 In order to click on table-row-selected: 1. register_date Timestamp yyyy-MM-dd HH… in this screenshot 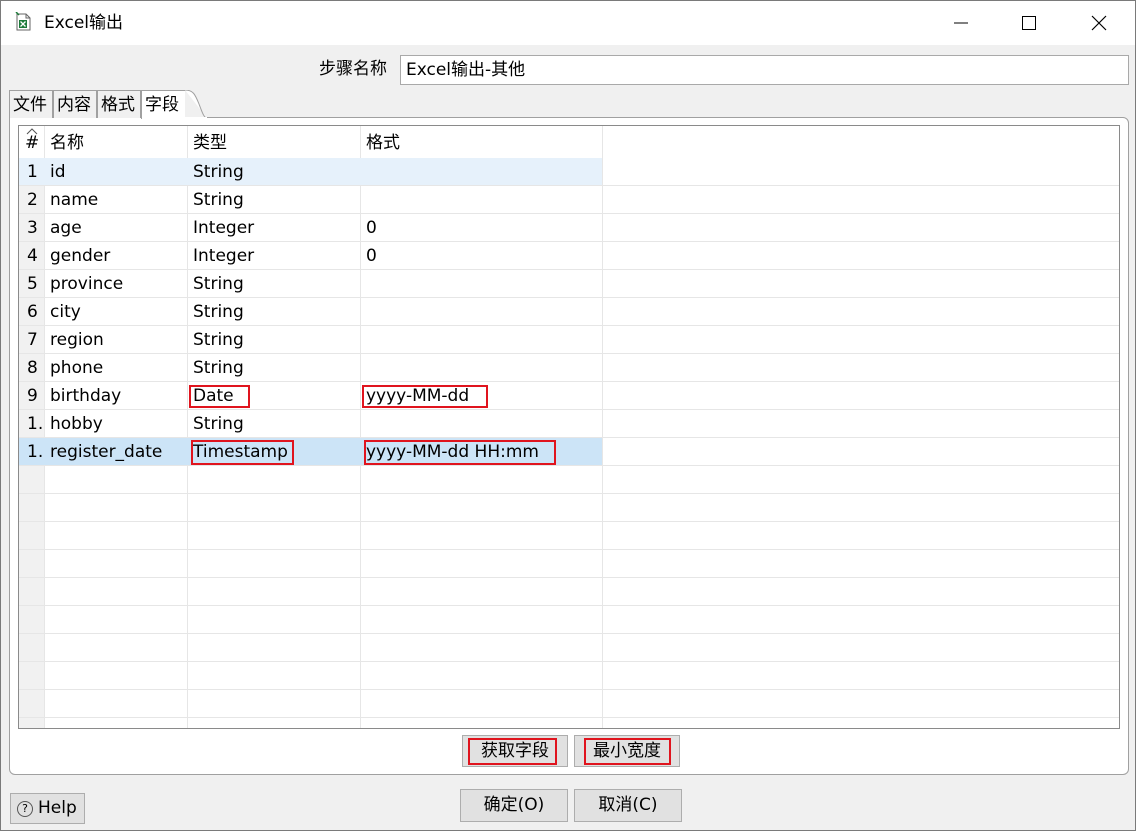, I will do `click(569, 452)`.